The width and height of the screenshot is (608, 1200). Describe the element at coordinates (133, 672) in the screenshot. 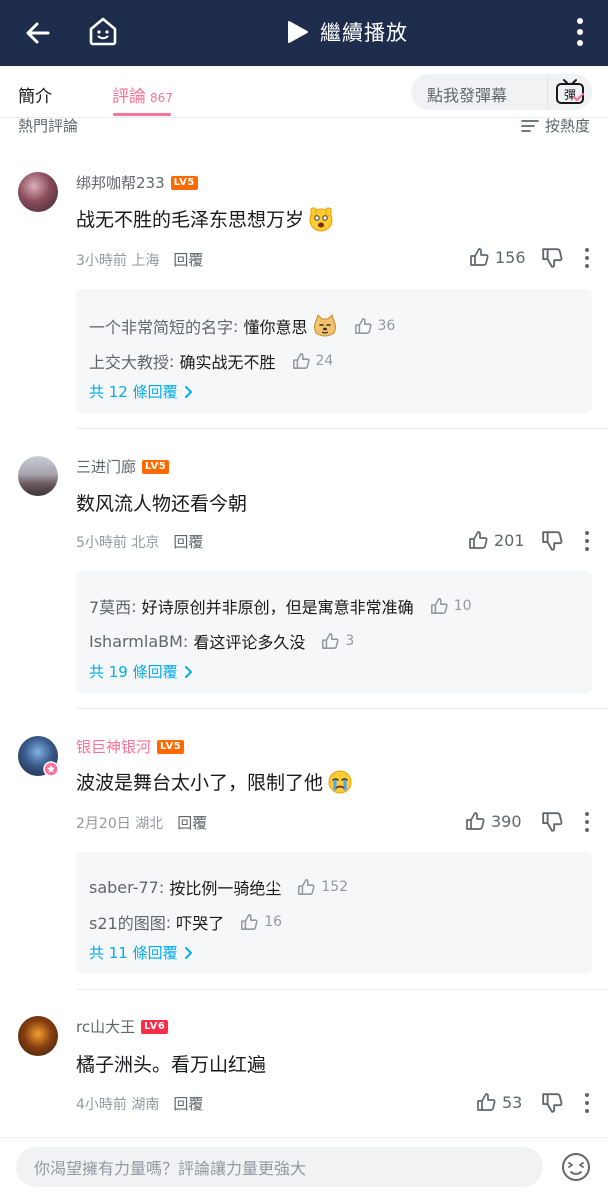

I see `more-replies-label: 共 19 條回覆` at that location.